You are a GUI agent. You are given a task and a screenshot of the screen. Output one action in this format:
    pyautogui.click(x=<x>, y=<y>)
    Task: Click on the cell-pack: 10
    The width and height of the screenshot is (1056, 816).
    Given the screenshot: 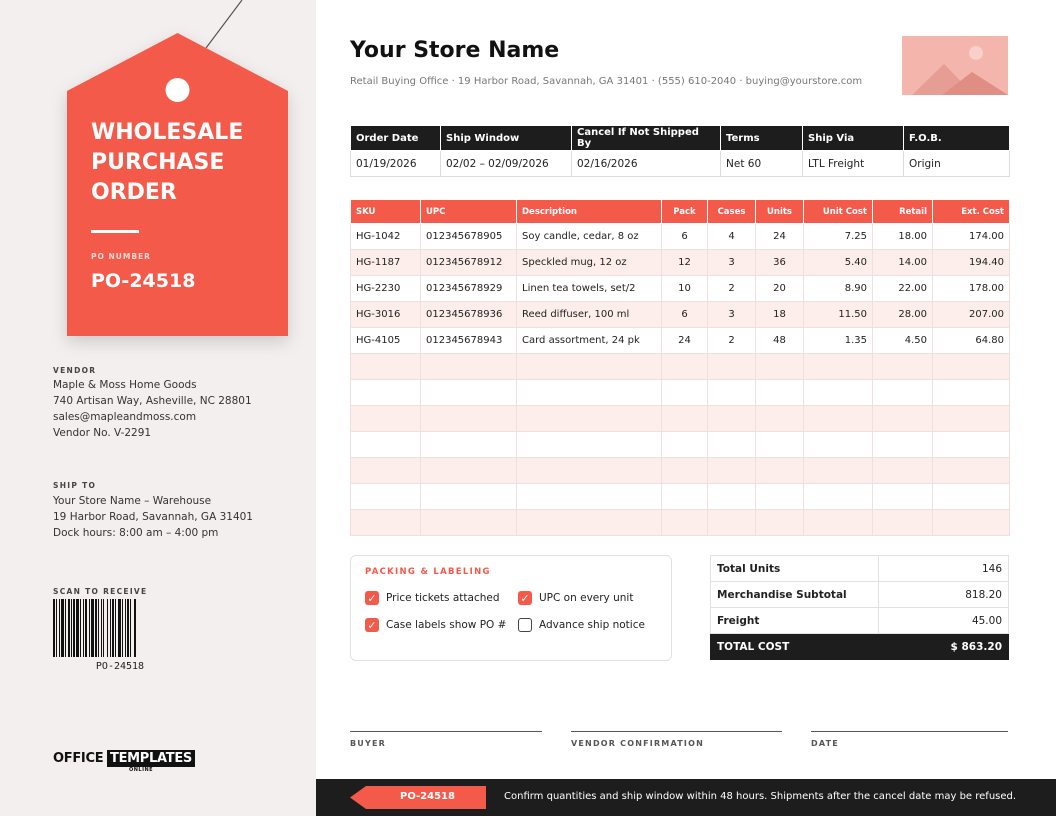 What is the action you would take?
    pyautogui.click(x=684, y=288)
    